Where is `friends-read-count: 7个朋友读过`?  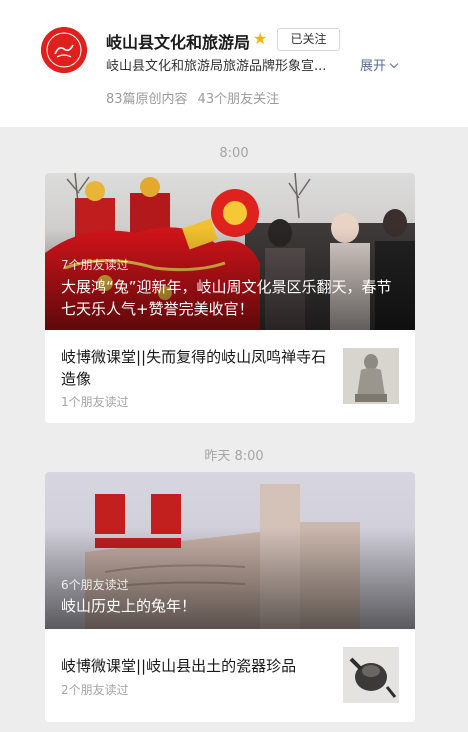 friends-read-count: 7个朋友读过 is located at coordinates (95, 265).